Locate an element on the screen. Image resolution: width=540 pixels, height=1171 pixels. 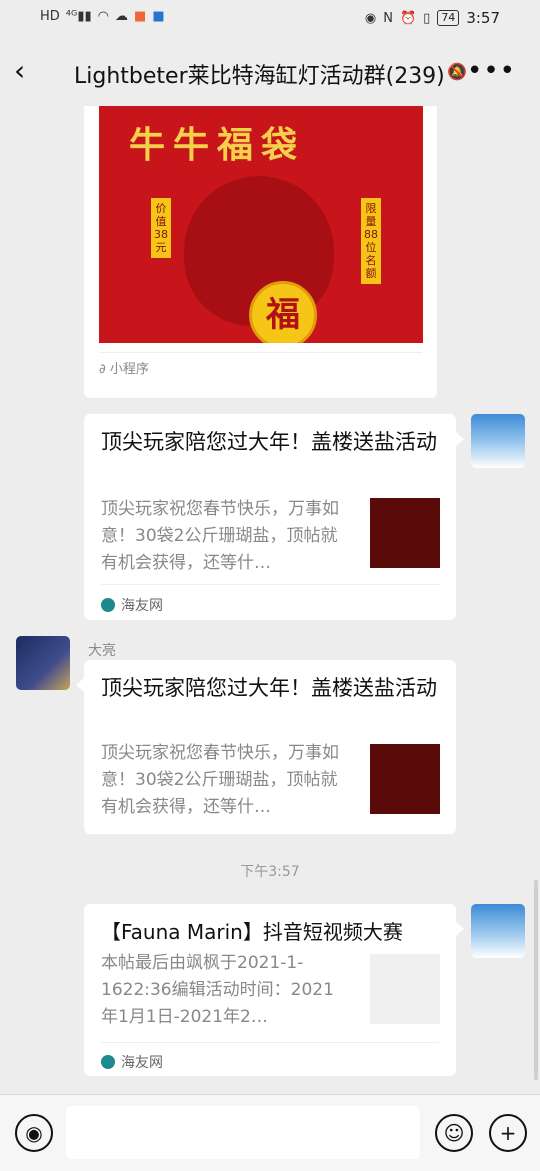
mute-icon: 🔕 is located at coordinates (457, 71).